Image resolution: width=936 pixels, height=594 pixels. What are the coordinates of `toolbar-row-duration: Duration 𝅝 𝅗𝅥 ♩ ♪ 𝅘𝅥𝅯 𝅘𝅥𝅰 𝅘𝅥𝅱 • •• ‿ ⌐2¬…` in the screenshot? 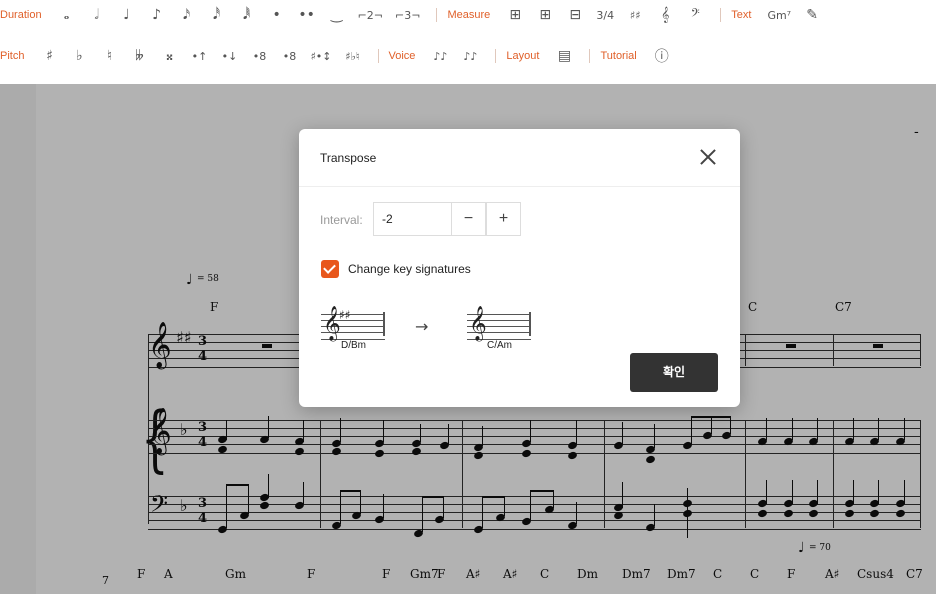 It's located at (413, 15).